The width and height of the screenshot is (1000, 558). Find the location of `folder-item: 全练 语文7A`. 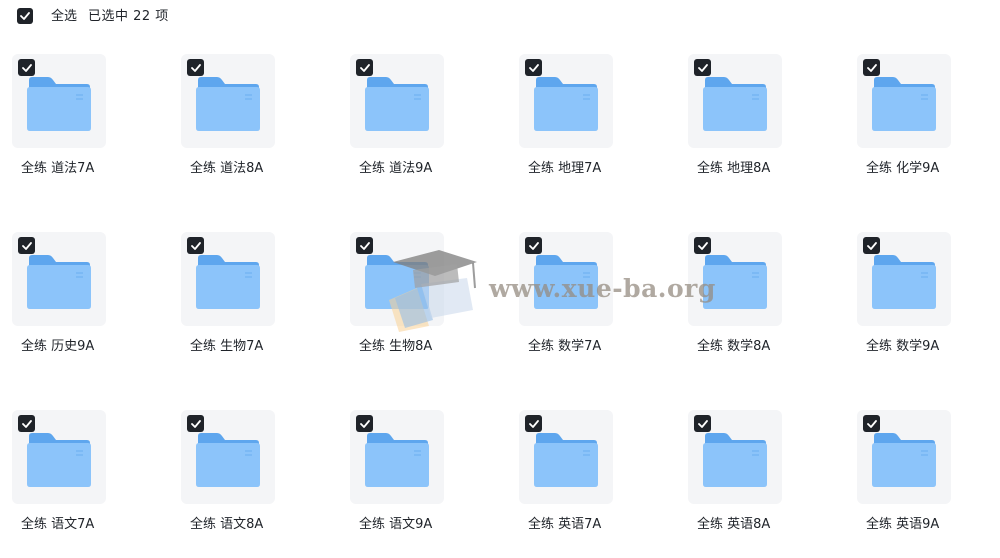

folder-item: 全练 语文7A is located at coordinates (65, 480).